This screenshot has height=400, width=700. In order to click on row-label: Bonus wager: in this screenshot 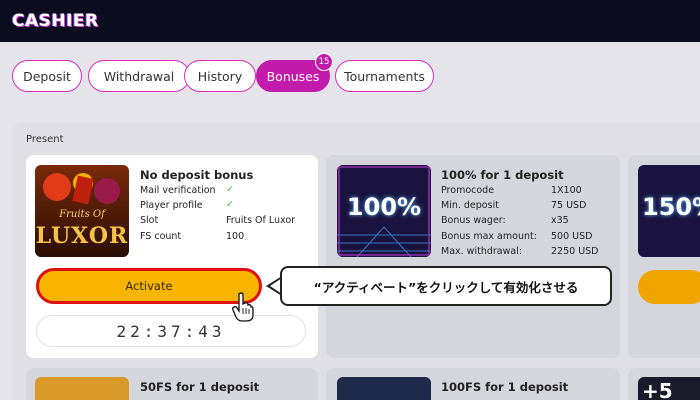, I will do `click(473, 220)`.